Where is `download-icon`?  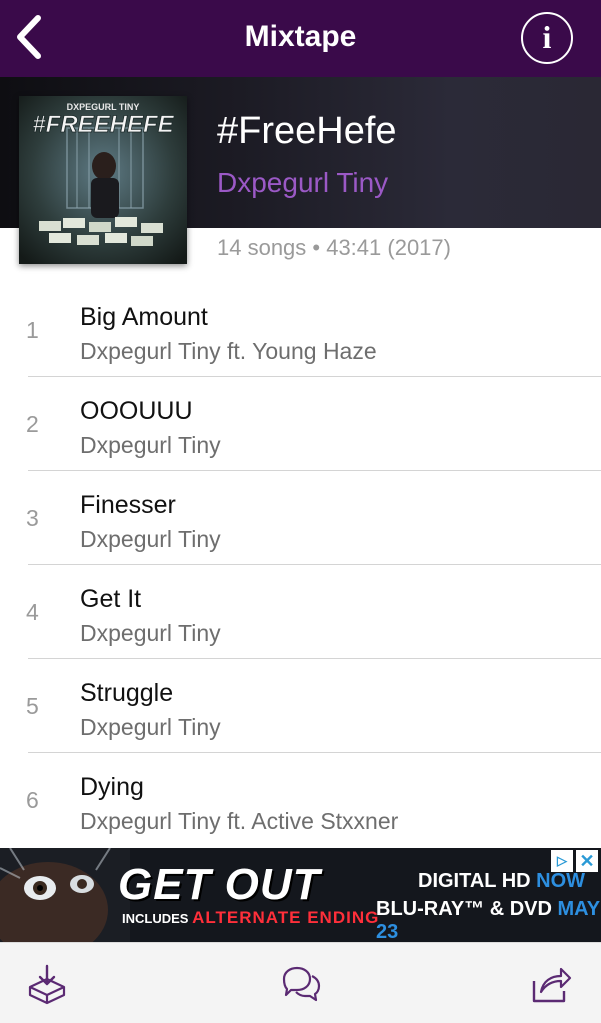 download-icon is located at coordinates (47, 984).